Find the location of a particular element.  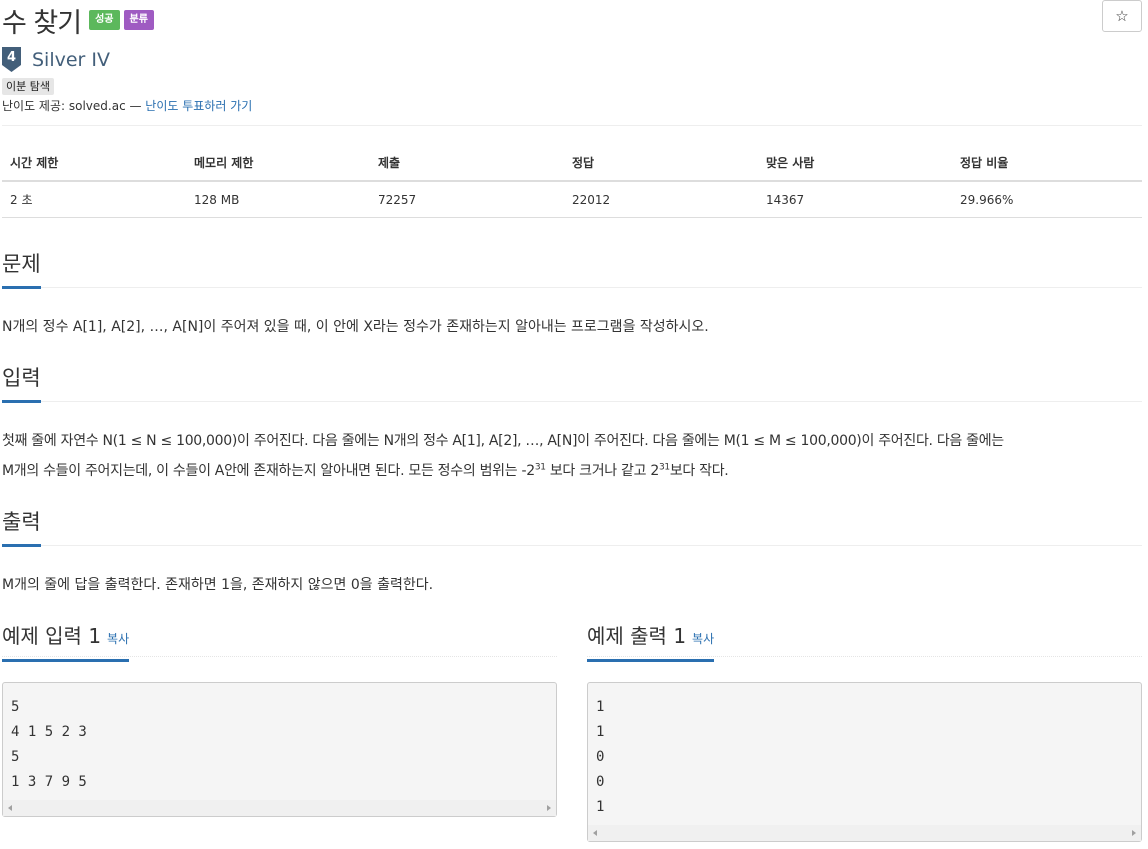

table-row: 2 초 128 MB 72257 22012 14367 29.966% is located at coordinates (572, 199).